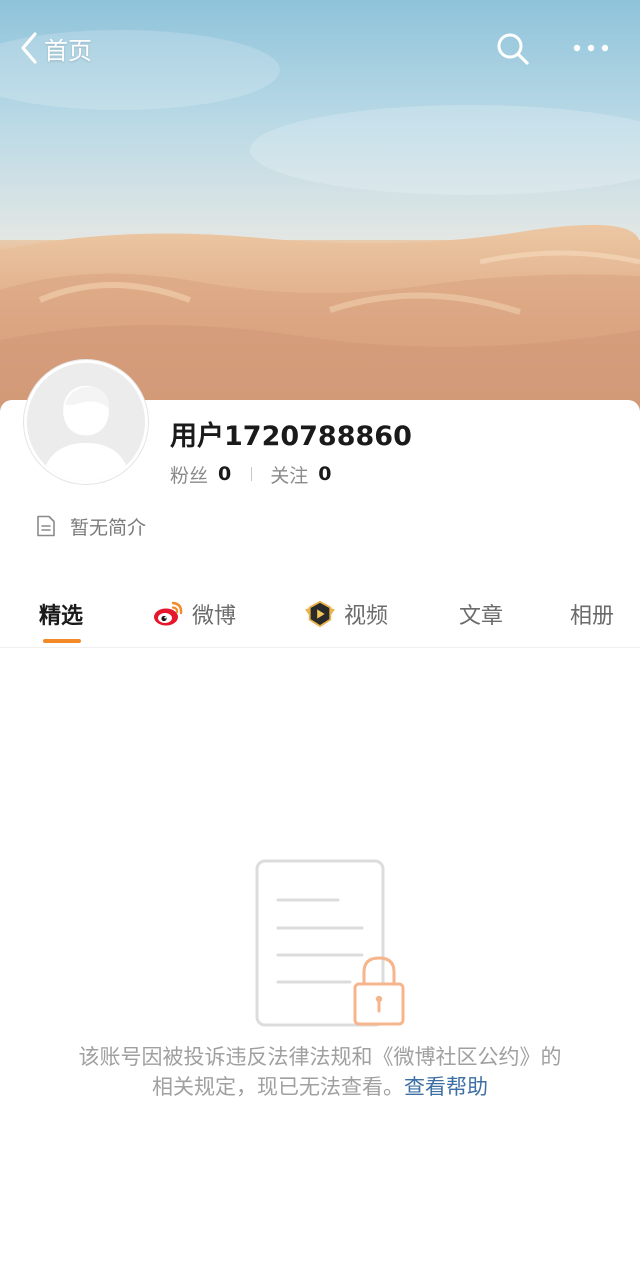 The height and width of the screenshot is (1280, 640). What do you see at coordinates (46, 526) in the screenshot?
I see `document-icon` at bounding box center [46, 526].